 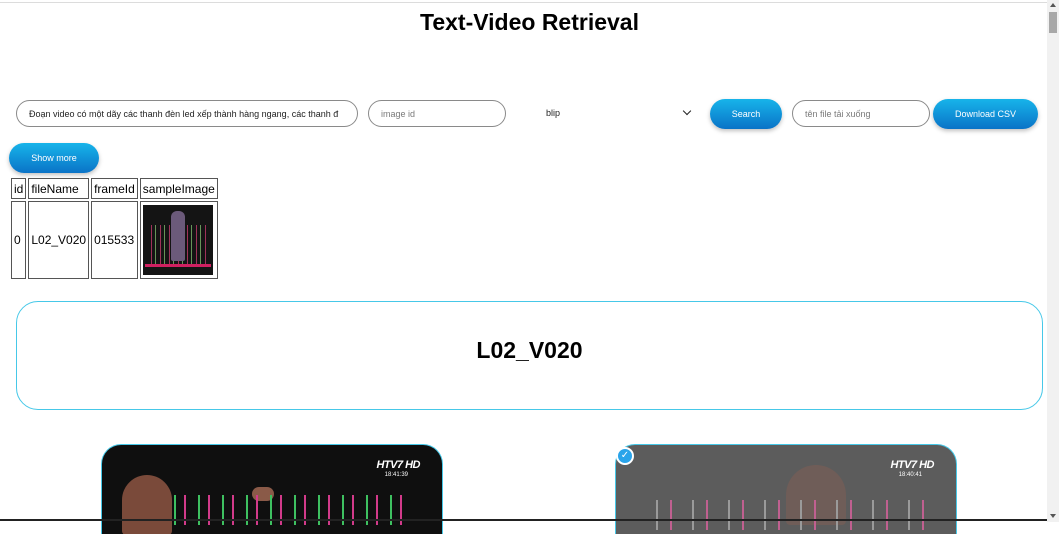 What do you see at coordinates (177, 236) in the screenshot?
I see `thumbnail-person` at bounding box center [177, 236].